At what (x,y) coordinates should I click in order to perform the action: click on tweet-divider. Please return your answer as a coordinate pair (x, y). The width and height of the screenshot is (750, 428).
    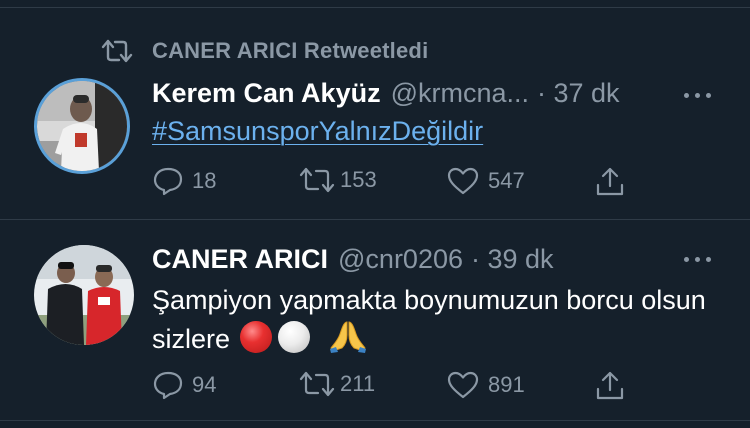
    Looking at the image, I should click on (375, 219).